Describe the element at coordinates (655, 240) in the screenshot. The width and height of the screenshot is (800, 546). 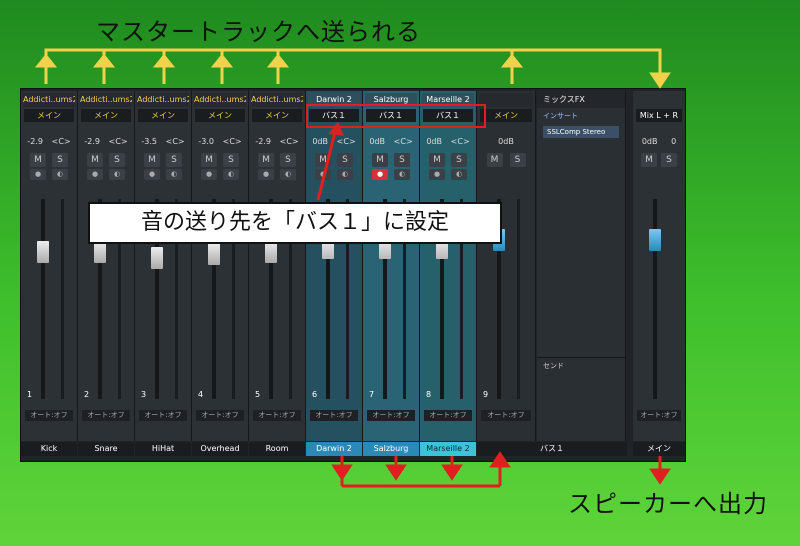
I see `main-fader` at that location.